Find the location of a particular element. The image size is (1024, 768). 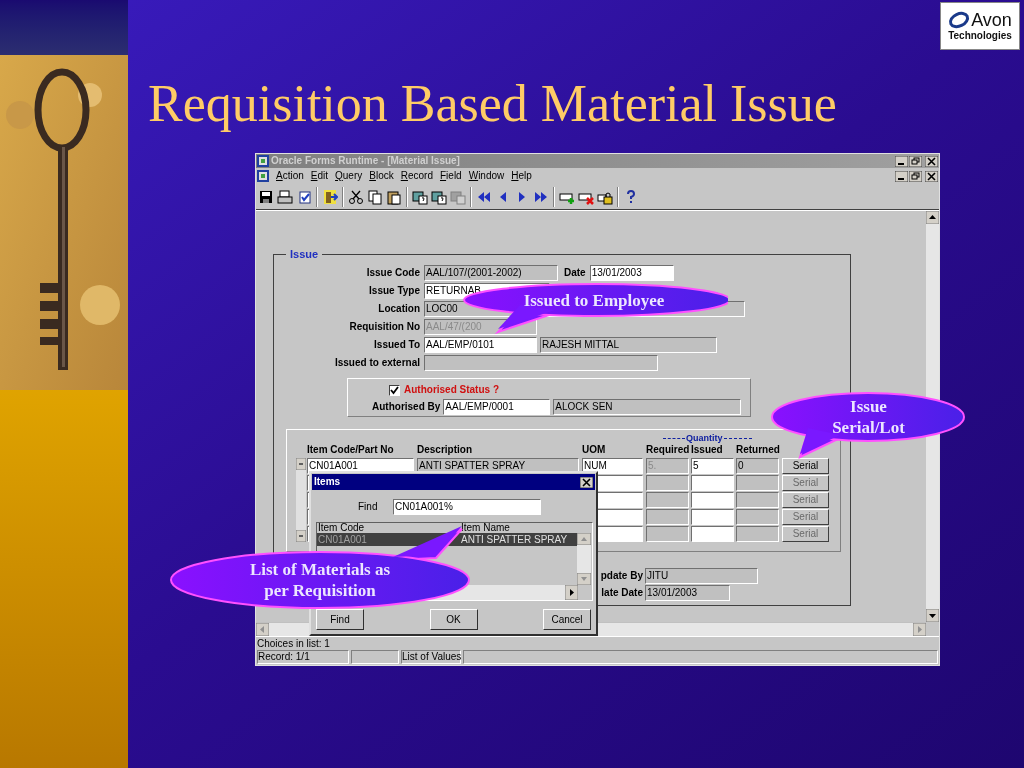

dialog-title: Items is located at coordinates (327, 482).